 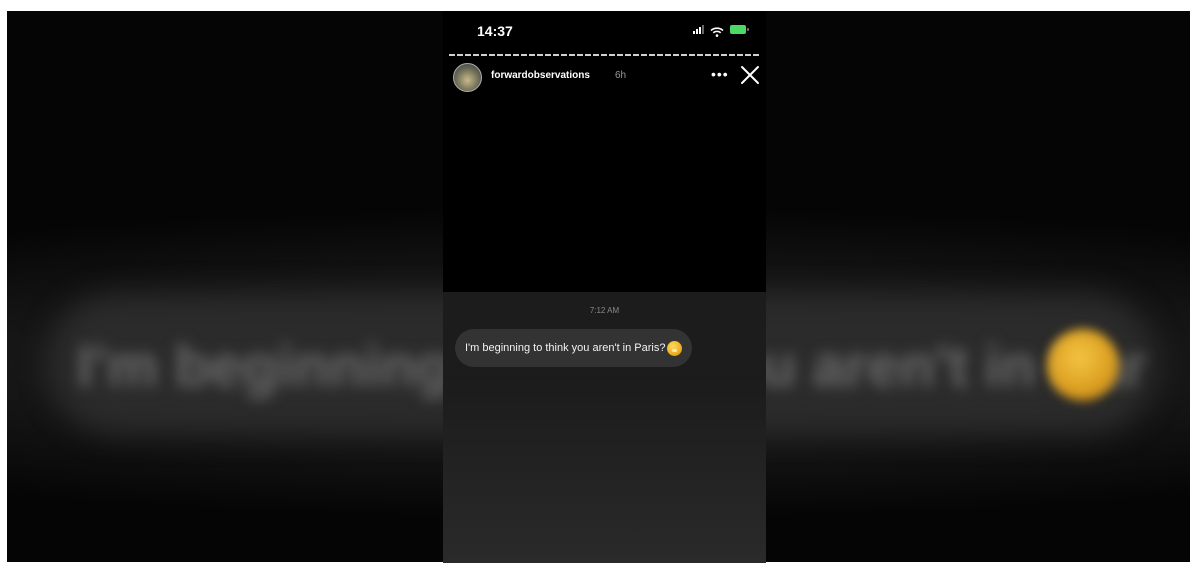 I want to click on more-dots-icon: •••, so click(x=720, y=74).